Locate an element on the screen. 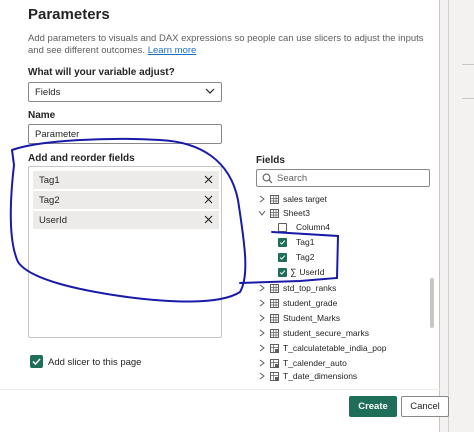 Image resolution: width=474 pixels, height=432 pixels. add-reorder-label: Add and reorder fields is located at coordinates (81, 158).